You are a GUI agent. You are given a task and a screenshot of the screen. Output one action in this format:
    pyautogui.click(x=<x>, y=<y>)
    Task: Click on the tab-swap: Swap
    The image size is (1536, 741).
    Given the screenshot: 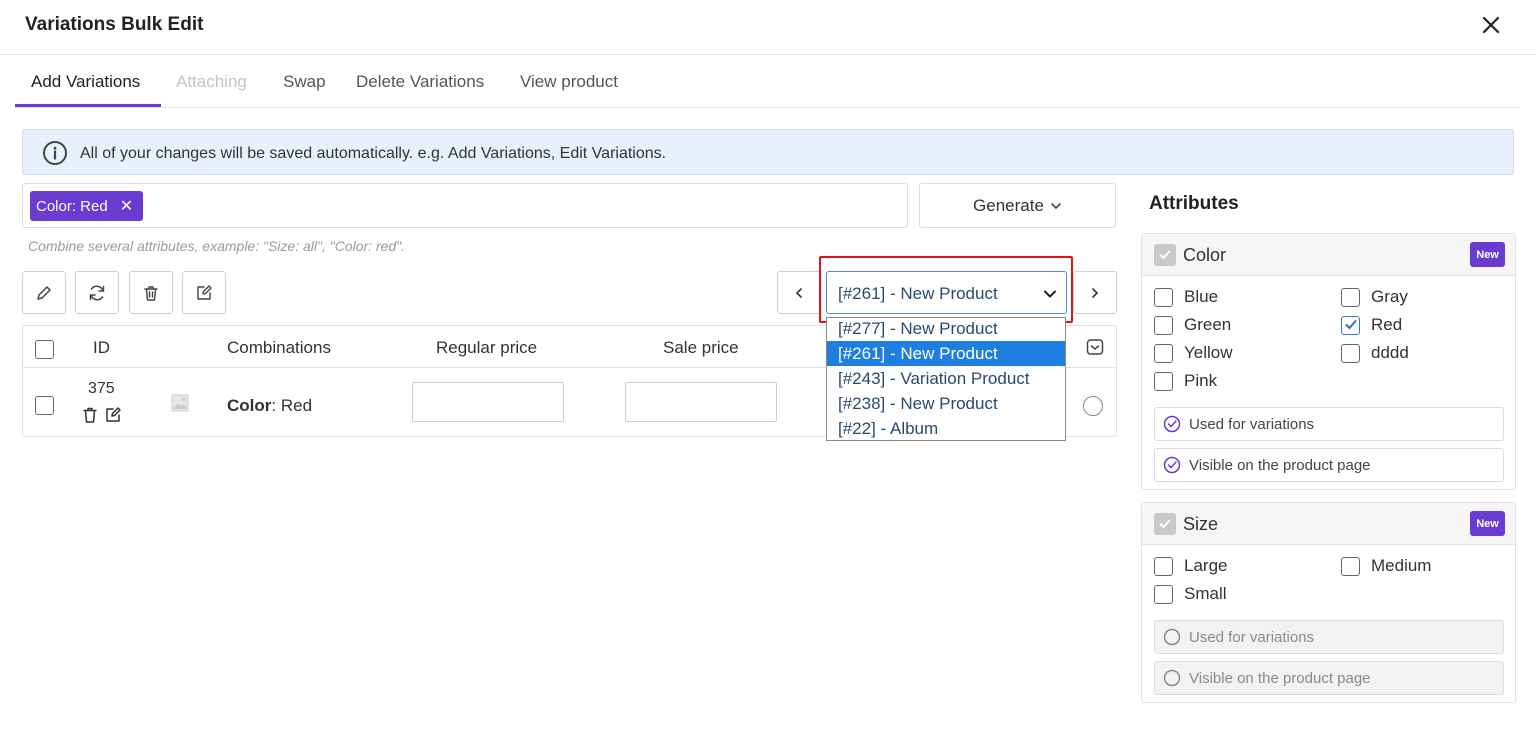 What is the action you would take?
    pyautogui.click(x=304, y=82)
    